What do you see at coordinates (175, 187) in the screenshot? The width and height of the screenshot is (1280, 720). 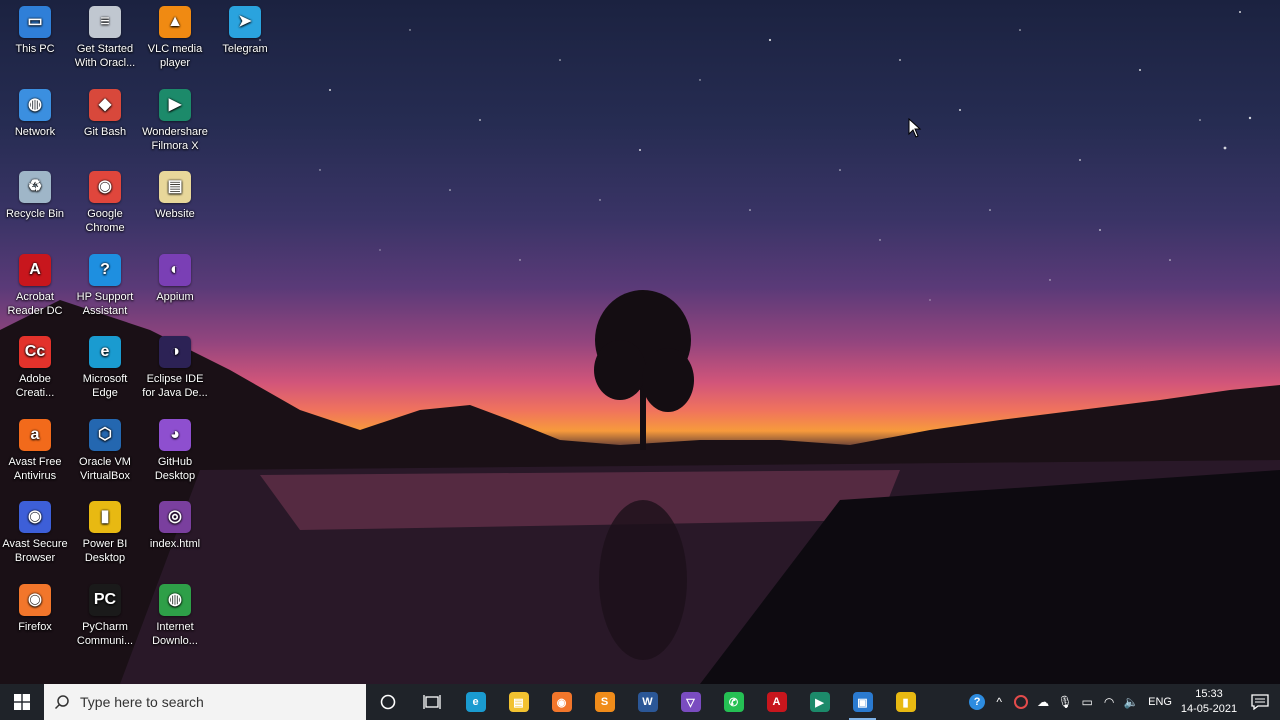 I see `website-folder-icon: ▤` at bounding box center [175, 187].